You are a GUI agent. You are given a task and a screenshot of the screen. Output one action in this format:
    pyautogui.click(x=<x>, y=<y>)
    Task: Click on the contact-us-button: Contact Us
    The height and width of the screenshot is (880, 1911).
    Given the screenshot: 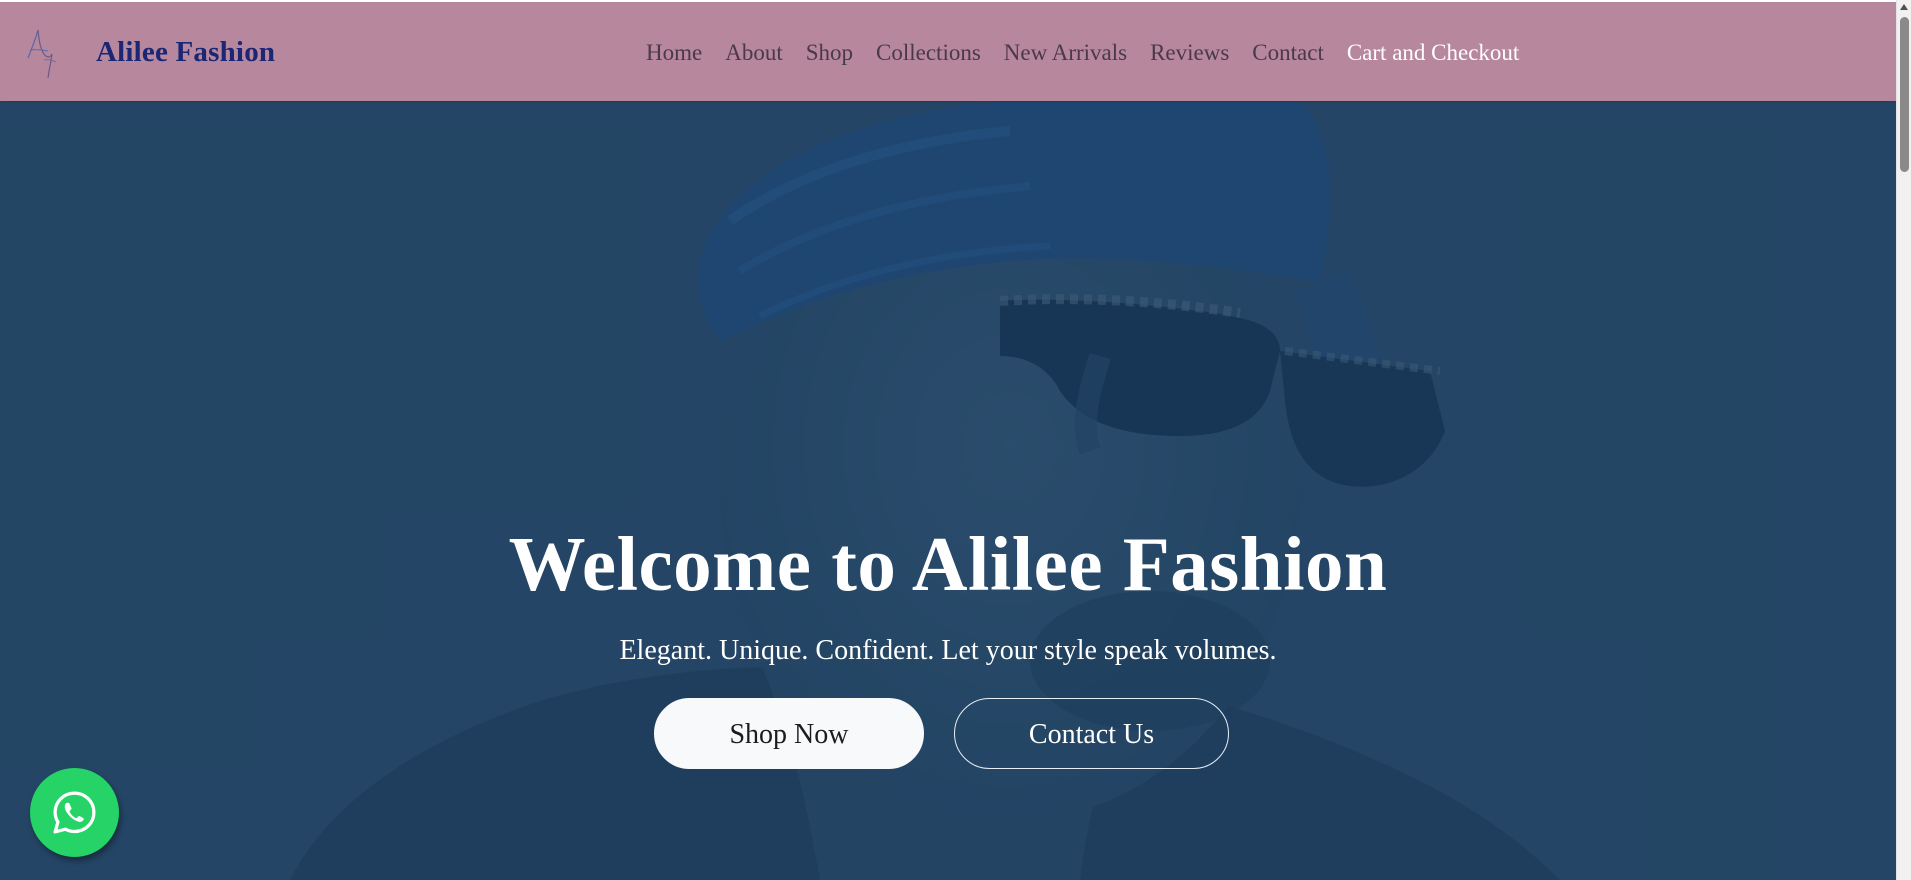 What is the action you would take?
    pyautogui.click(x=1091, y=733)
    